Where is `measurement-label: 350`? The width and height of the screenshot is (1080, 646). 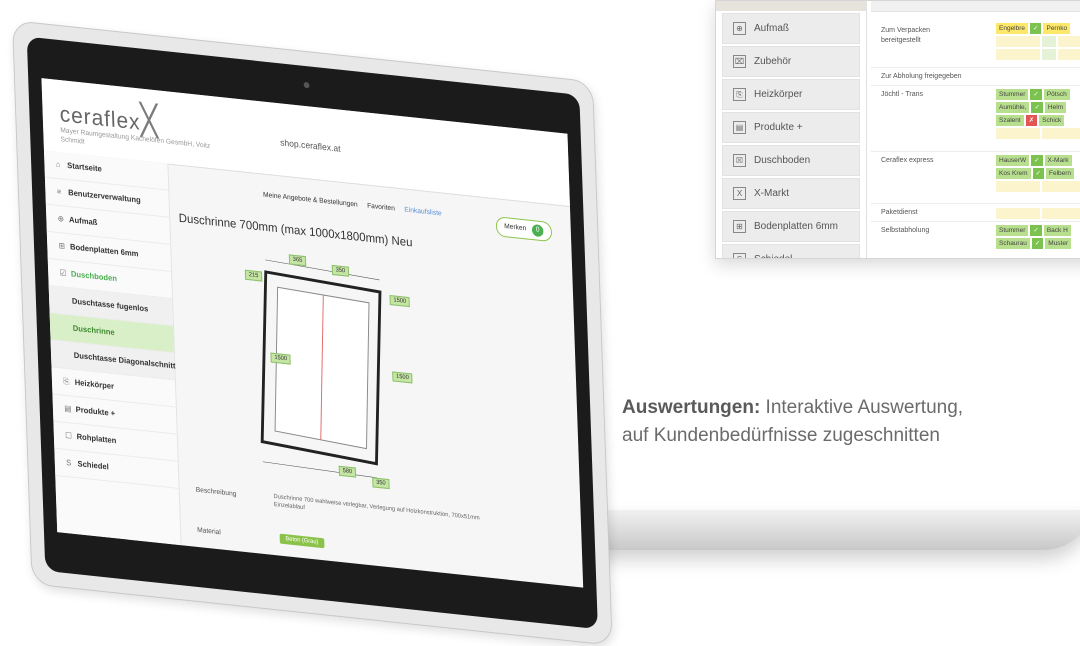
measurement-label: 350 is located at coordinates (381, 483).